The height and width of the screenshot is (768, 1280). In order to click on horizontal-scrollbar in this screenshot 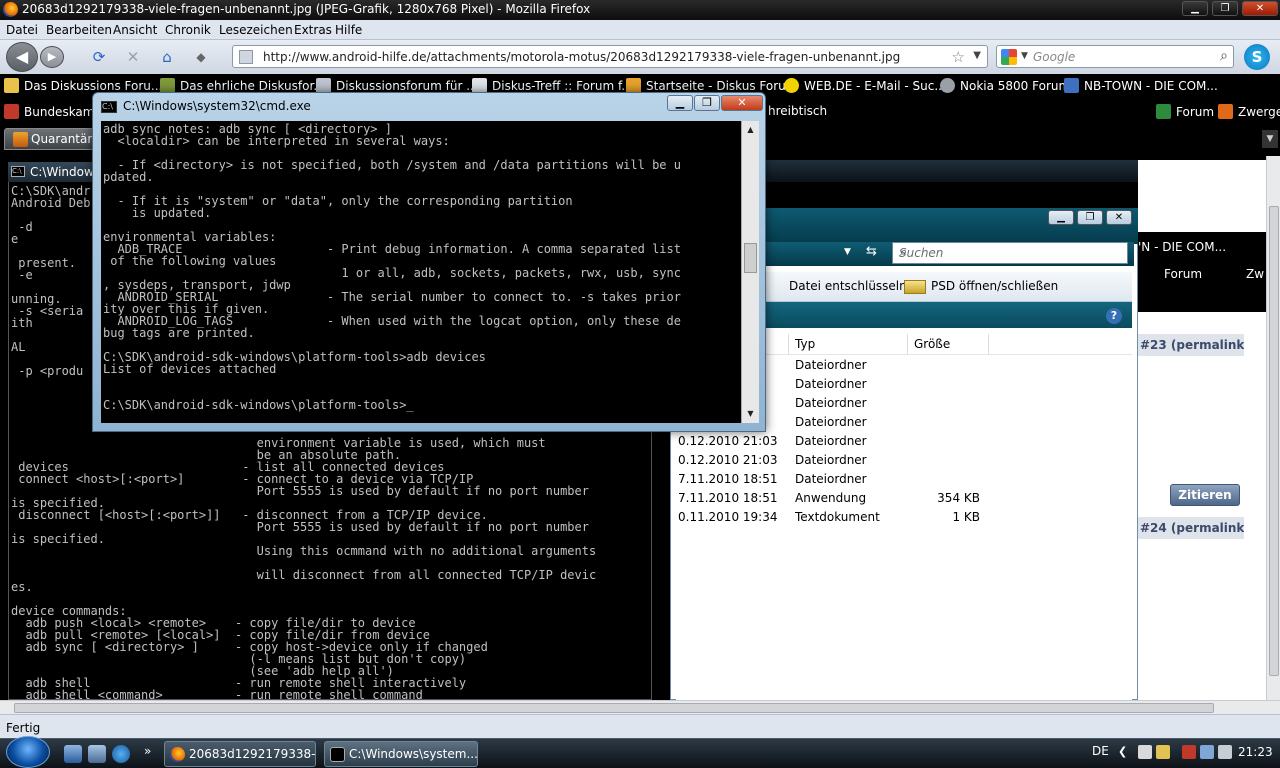, I will do `click(640, 707)`.